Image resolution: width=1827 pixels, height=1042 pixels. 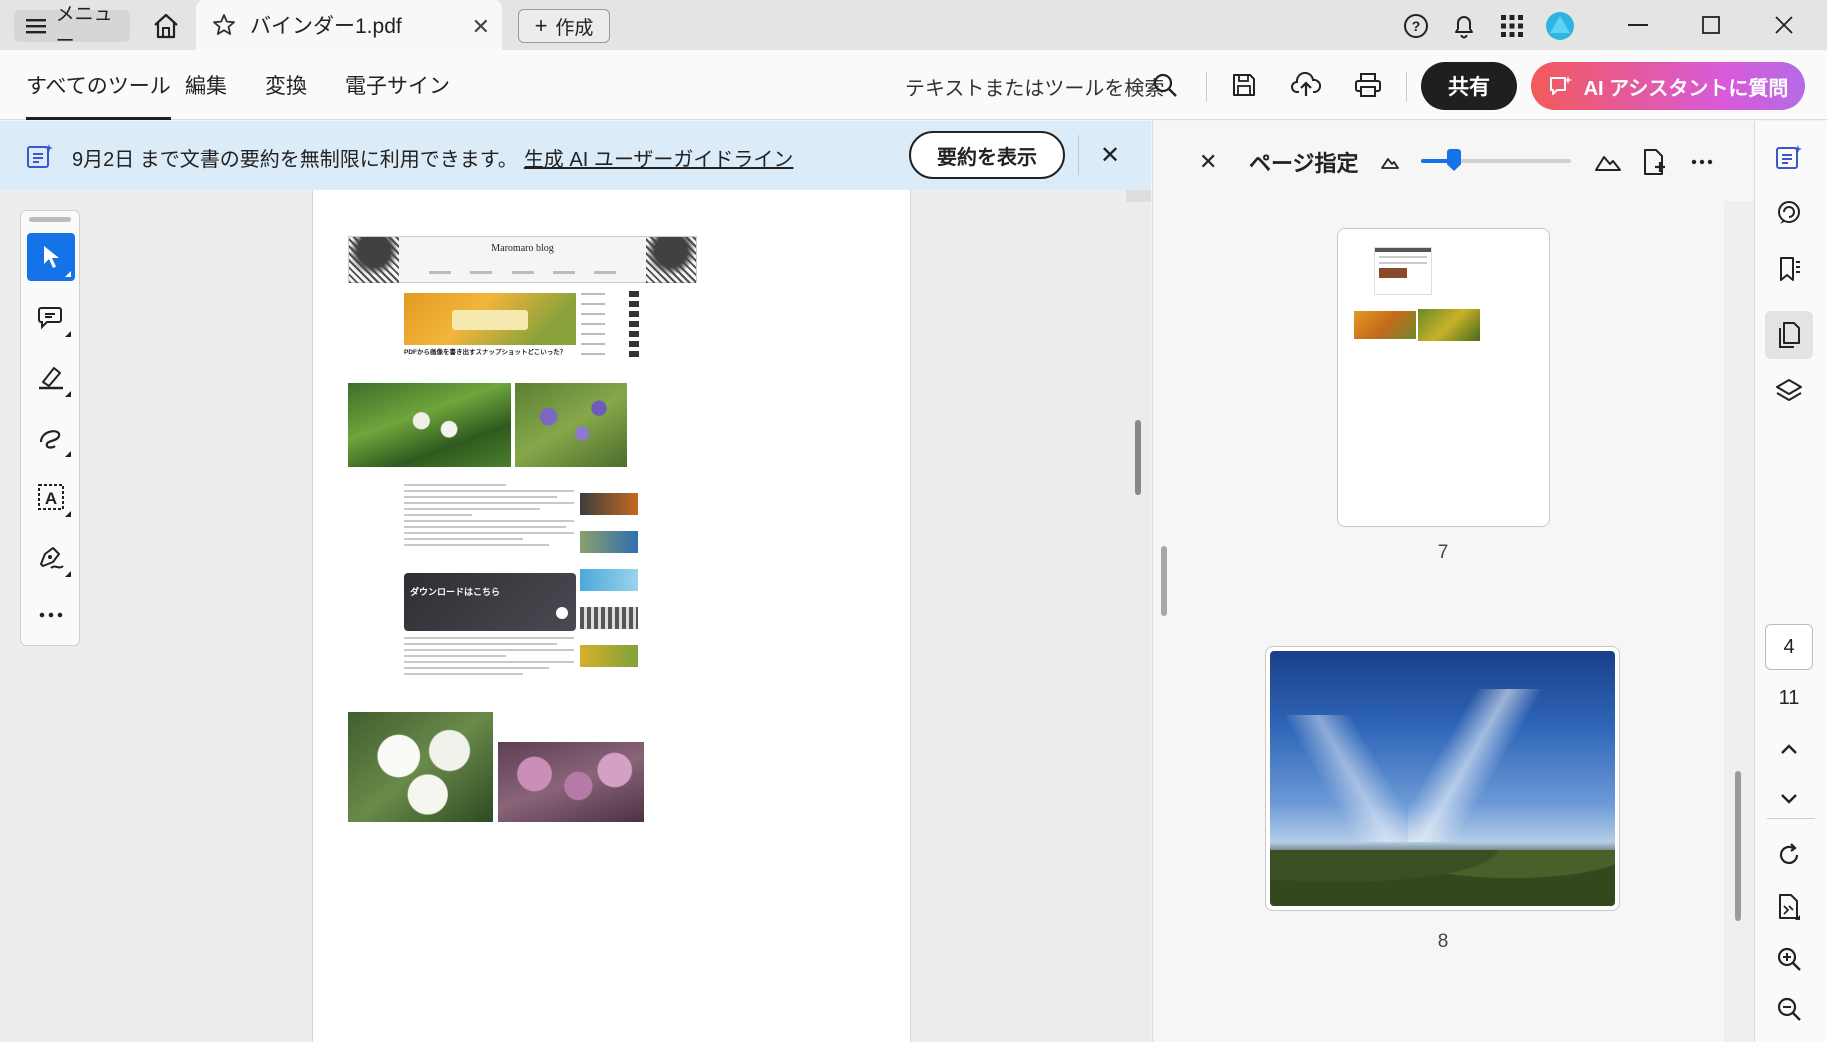 I want to click on post-body-text, so click(x=489, y=517).